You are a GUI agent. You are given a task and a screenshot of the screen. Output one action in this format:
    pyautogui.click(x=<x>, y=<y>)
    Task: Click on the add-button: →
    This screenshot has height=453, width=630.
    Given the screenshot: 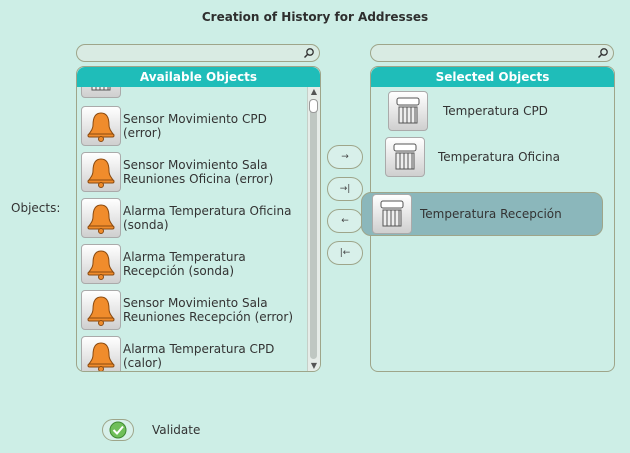 What is the action you would take?
    pyautogui.click(x=345, y=157)
    